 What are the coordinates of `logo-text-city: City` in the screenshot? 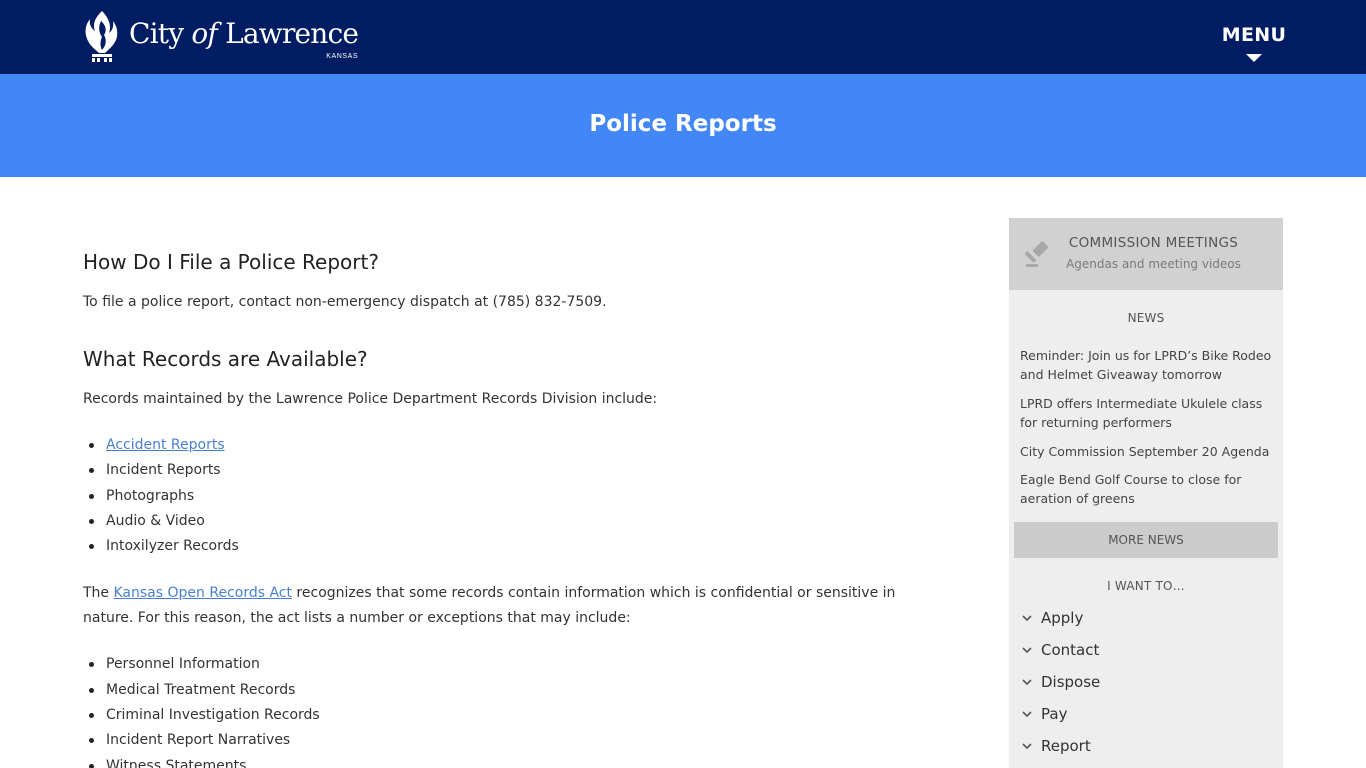 It's located at (160, 33).